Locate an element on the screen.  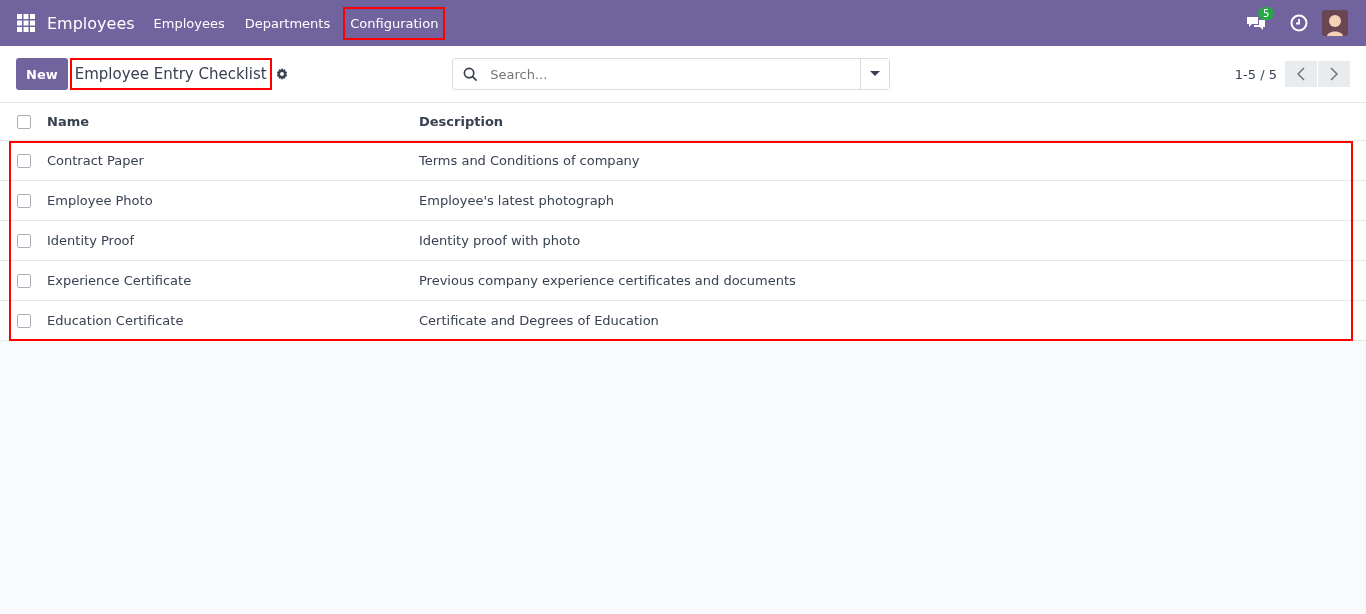
chat-bubbles-icon is located at coordinates (1256, 23).